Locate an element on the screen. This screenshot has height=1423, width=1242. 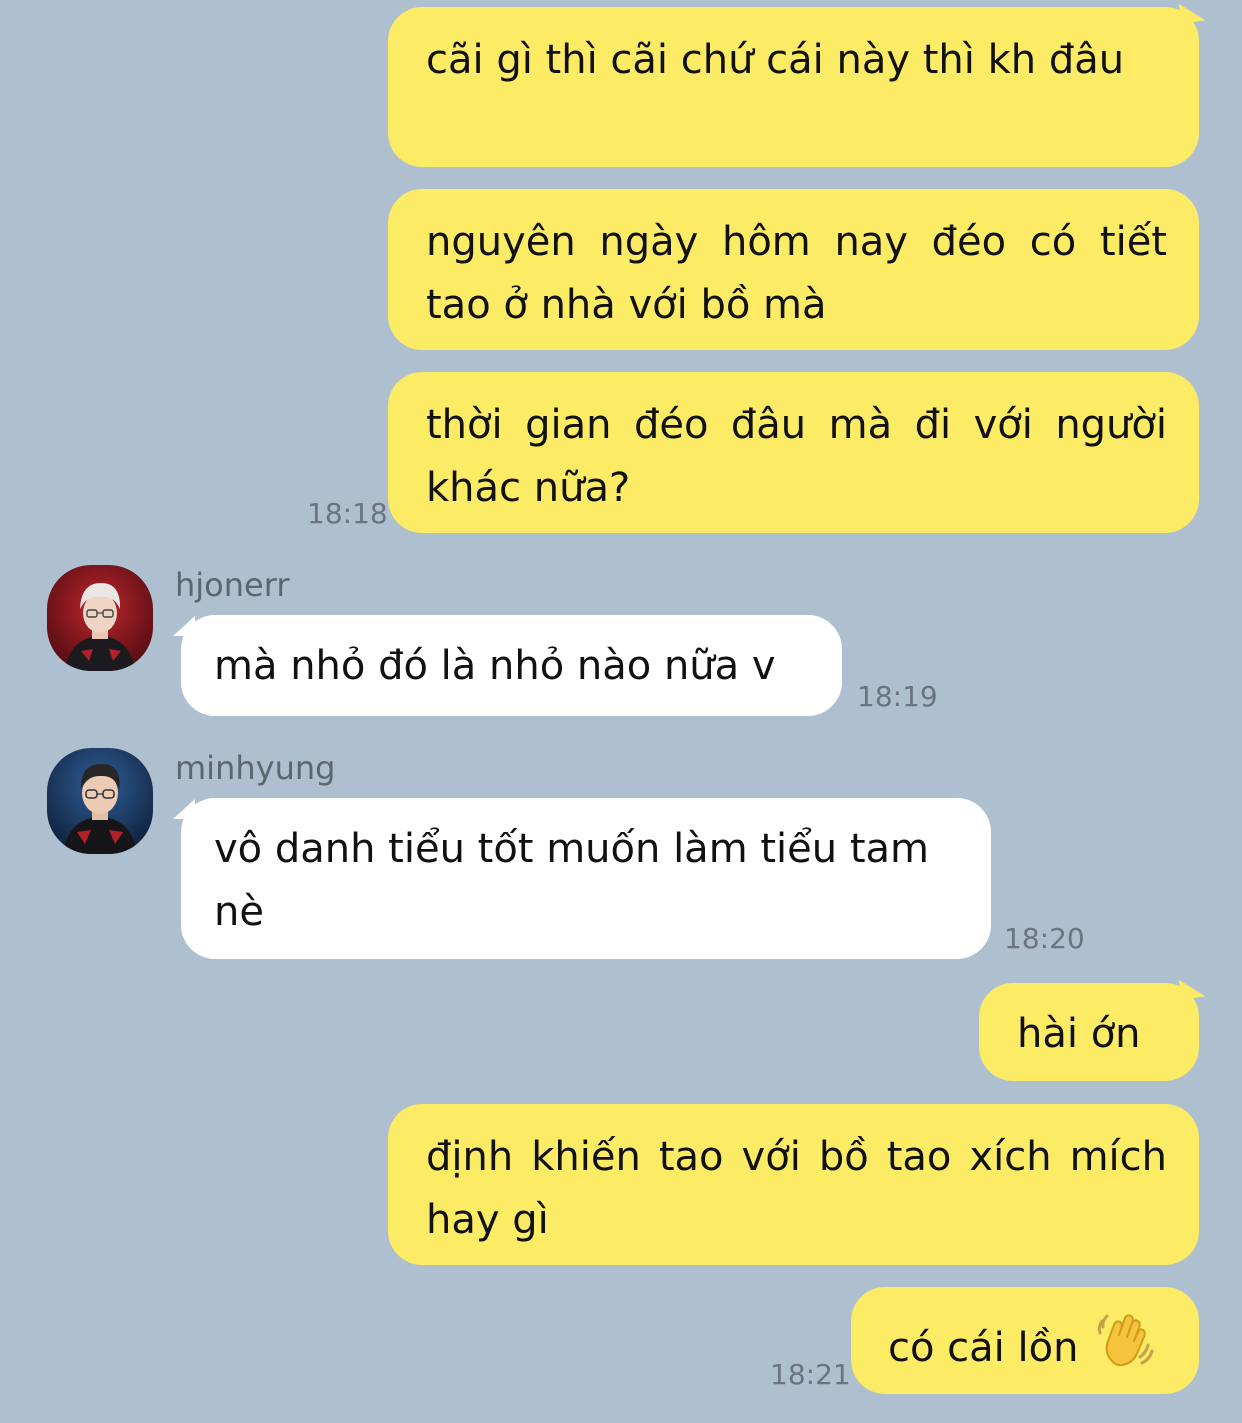
avatar-hjonerr is located at coordinates (100, 618).